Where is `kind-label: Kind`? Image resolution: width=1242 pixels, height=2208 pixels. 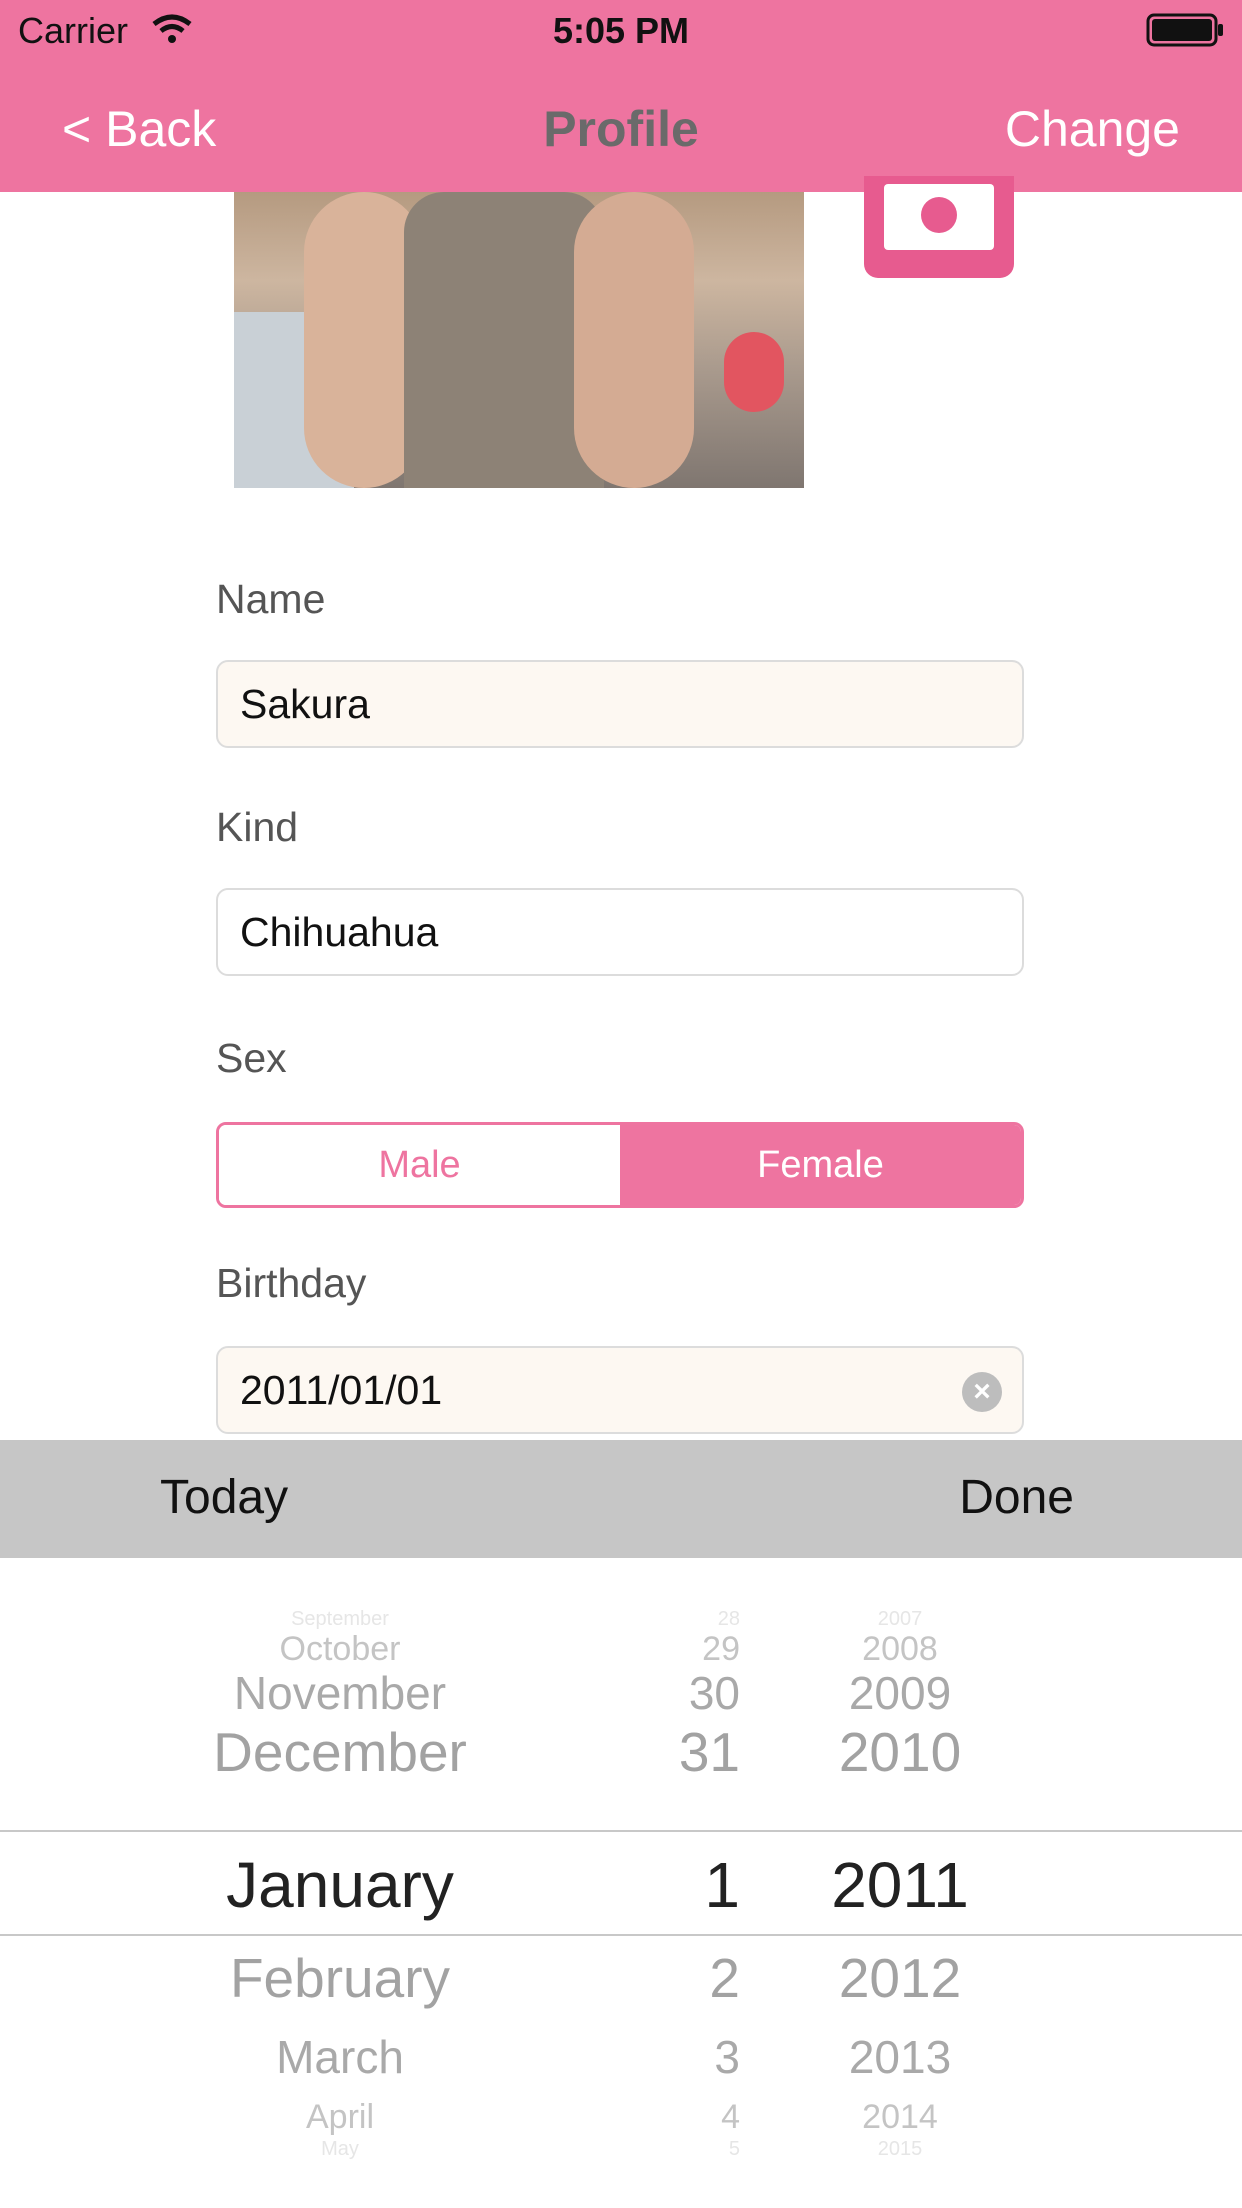
kind-label: Kind is located at coordinates (257, 827).